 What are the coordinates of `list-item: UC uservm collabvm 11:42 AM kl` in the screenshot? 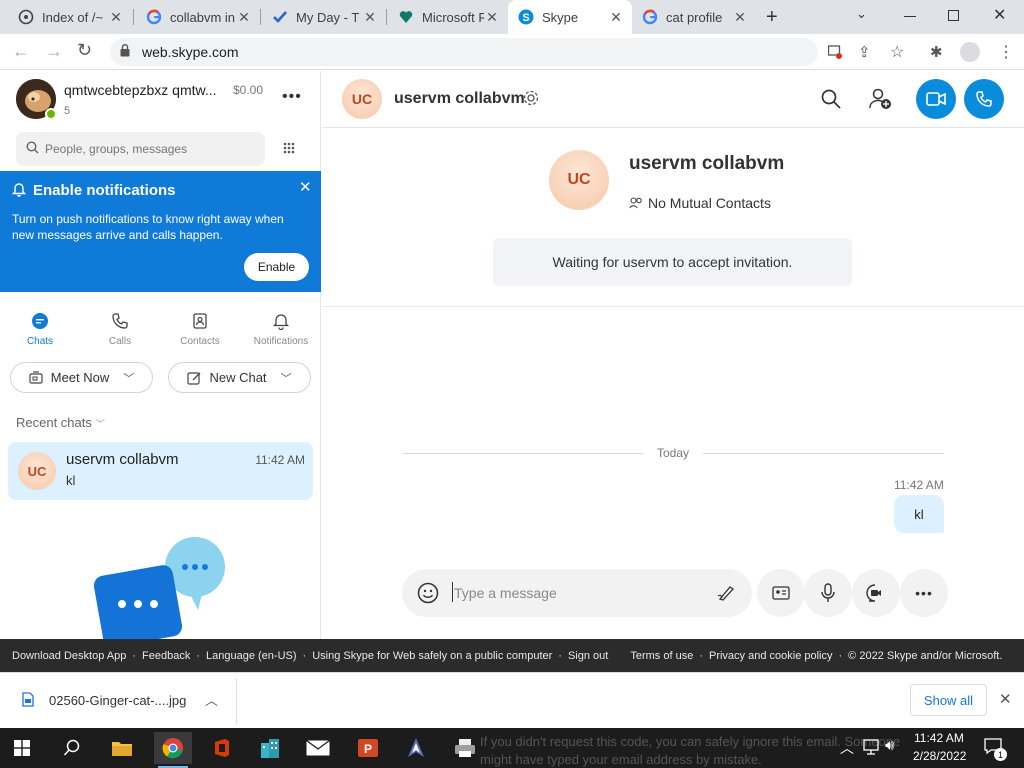 It's located at (160, 471).